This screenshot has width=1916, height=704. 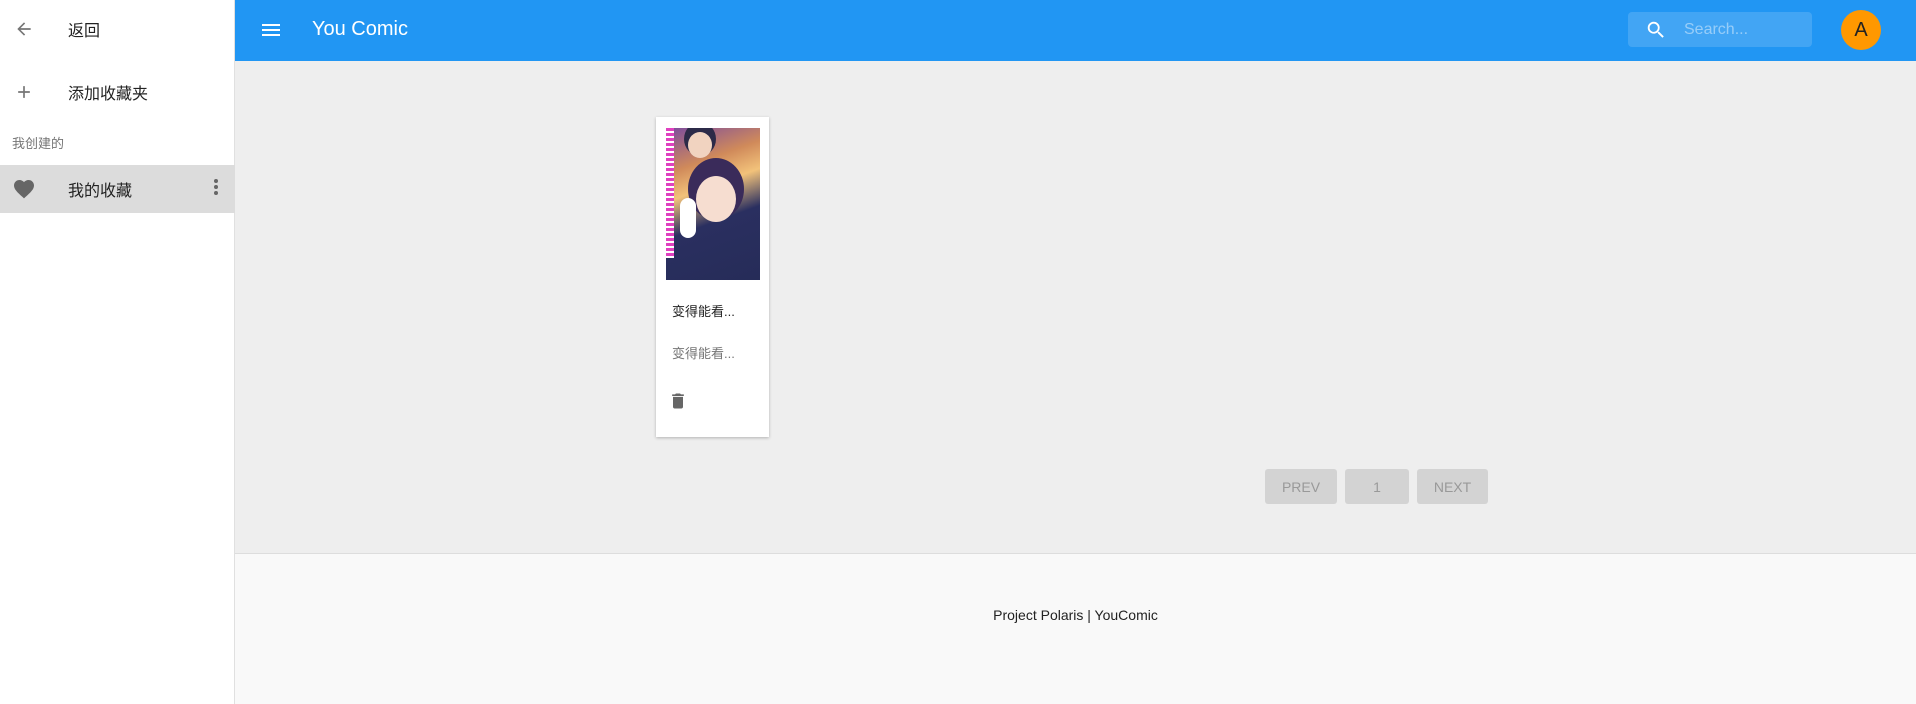 What do you see at coordinates (678, 403) in the screenshot?
I see `trash-icon` at bounding box center [678, 403].